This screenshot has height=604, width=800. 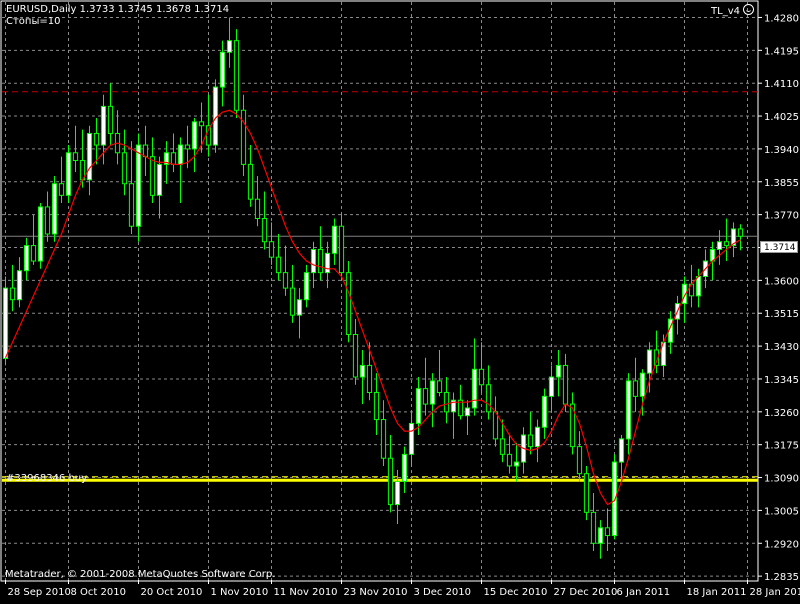 What do you see at coordinates (781, 380) in the screenshot?
I see `price-tick-label: 1.3345` at bounding box center [781, 380].